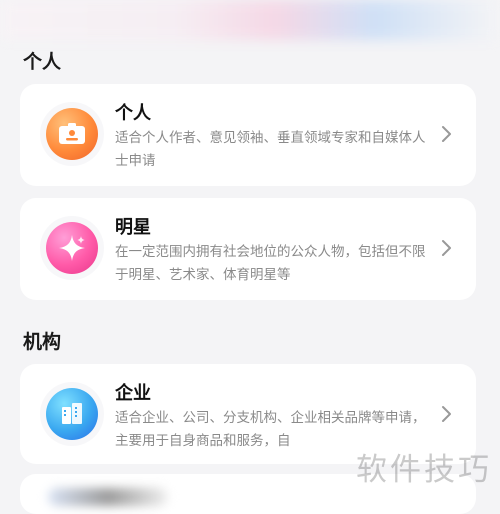  I want to click on sparkle-star-icon, so click(72, 248).